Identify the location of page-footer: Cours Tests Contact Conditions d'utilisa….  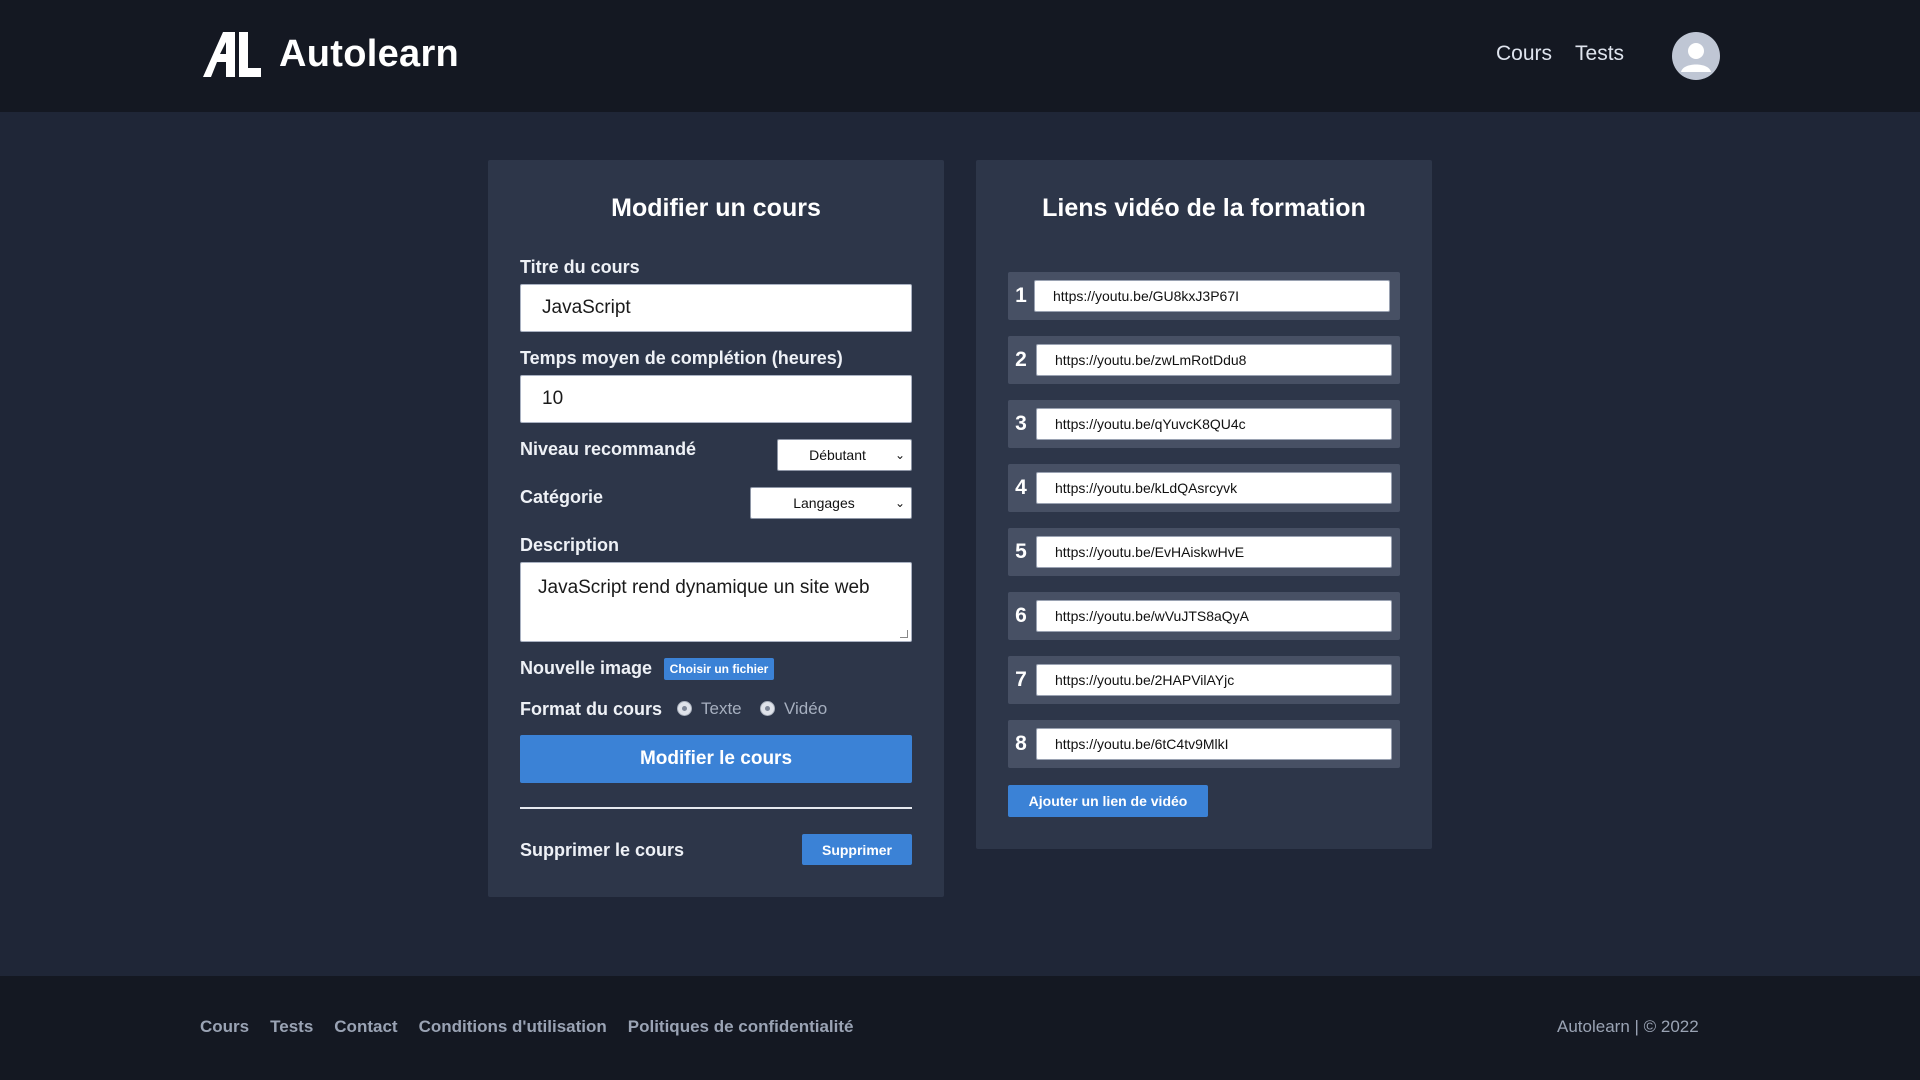
(960, 1028).